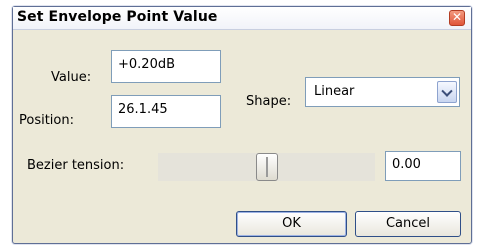  Describe the element at coordinates (382, 92) in the screenshot. I see `shape-select: Linear` at that location.